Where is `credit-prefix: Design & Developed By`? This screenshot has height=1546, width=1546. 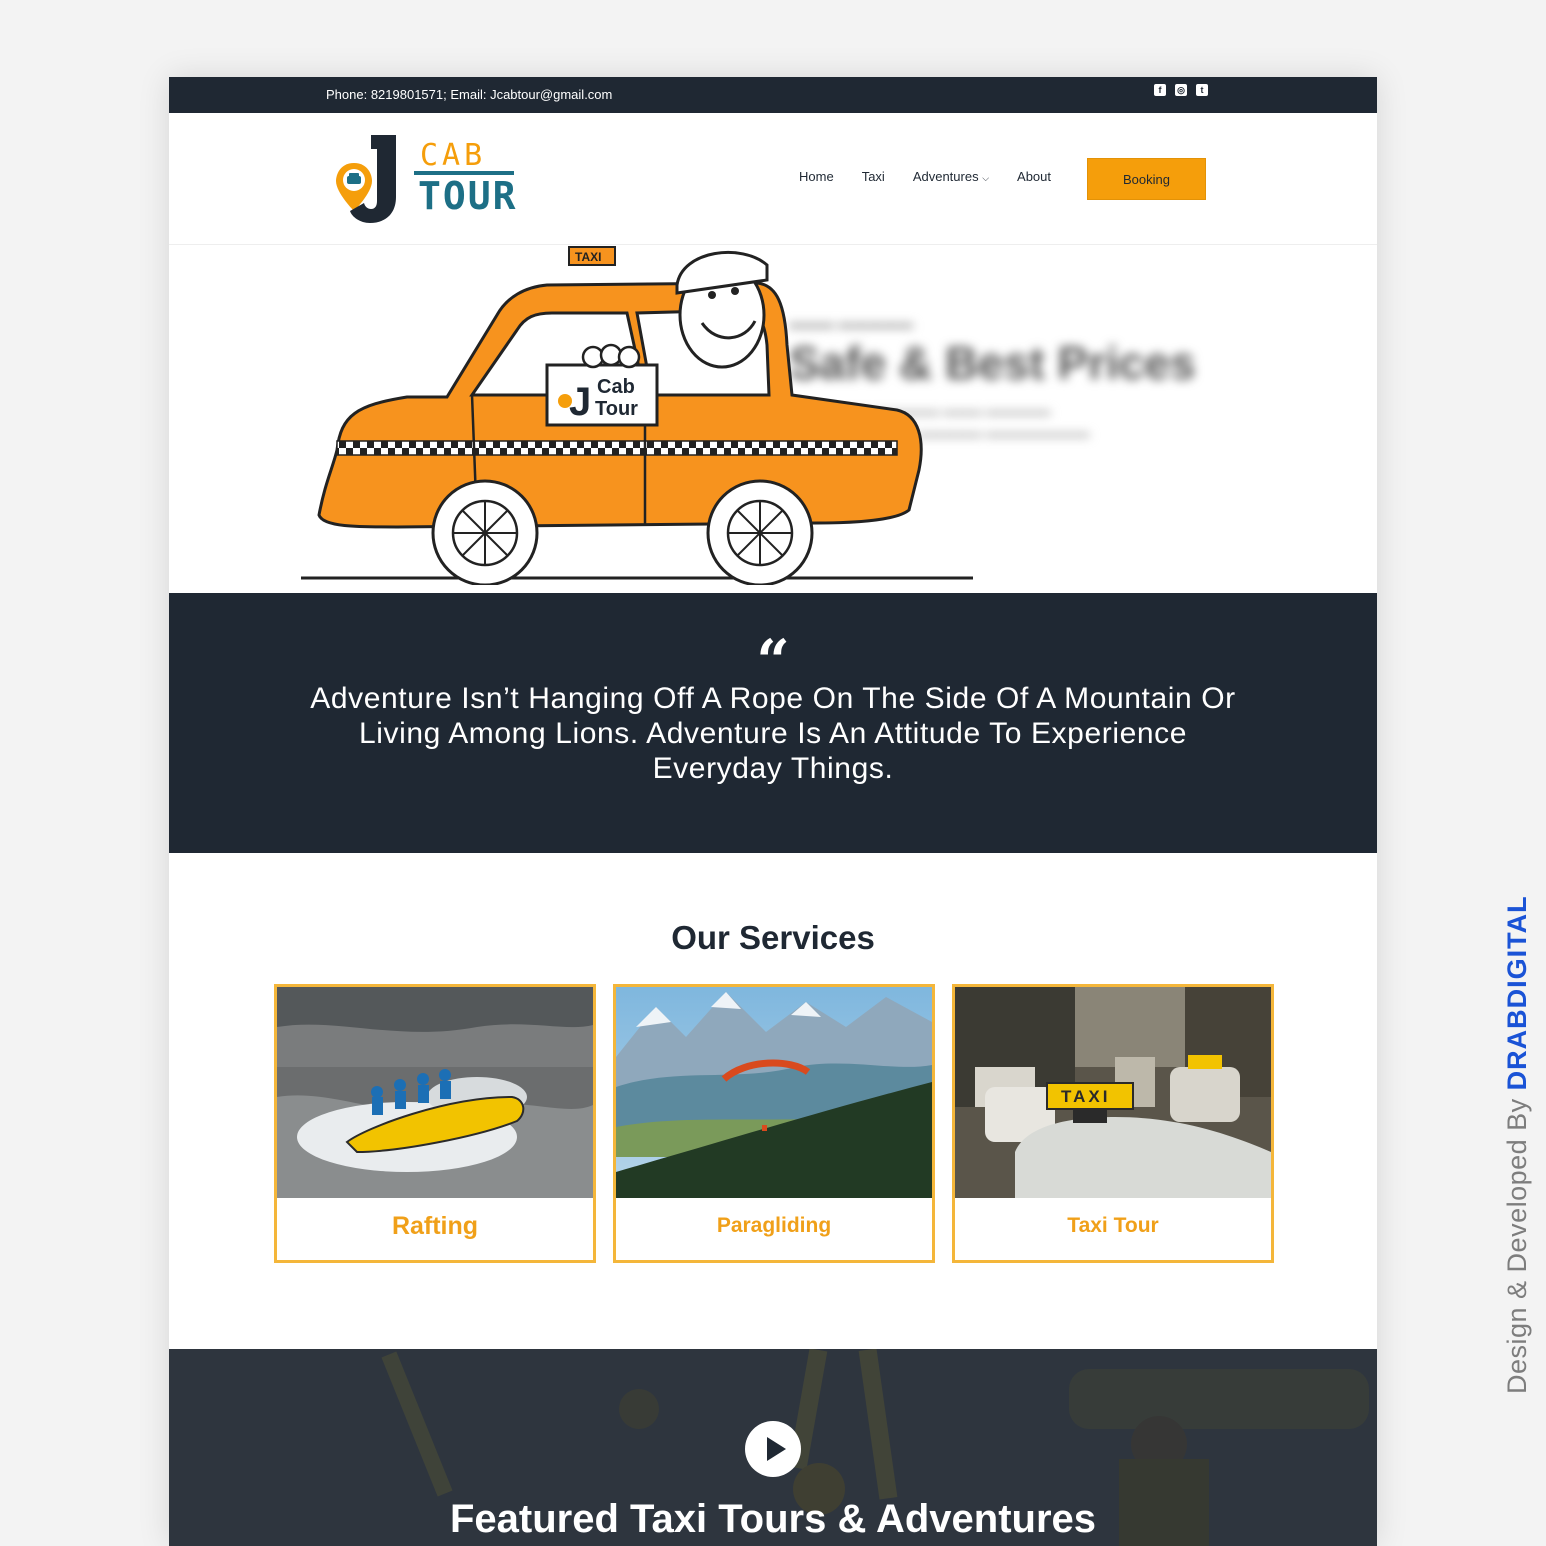 credit-prefix: Design & Developed By is located at coordinates (1517, 1242).